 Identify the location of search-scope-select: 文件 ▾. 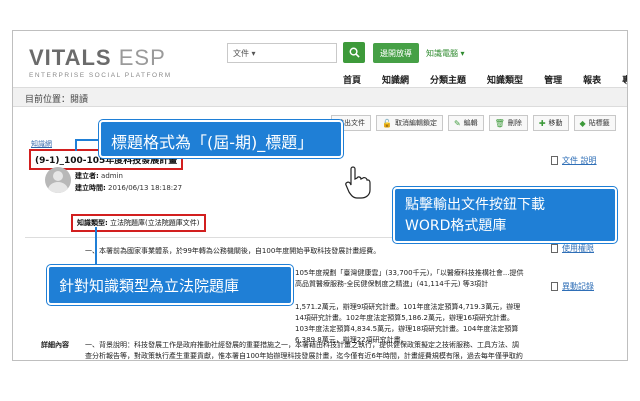
(282, 53).